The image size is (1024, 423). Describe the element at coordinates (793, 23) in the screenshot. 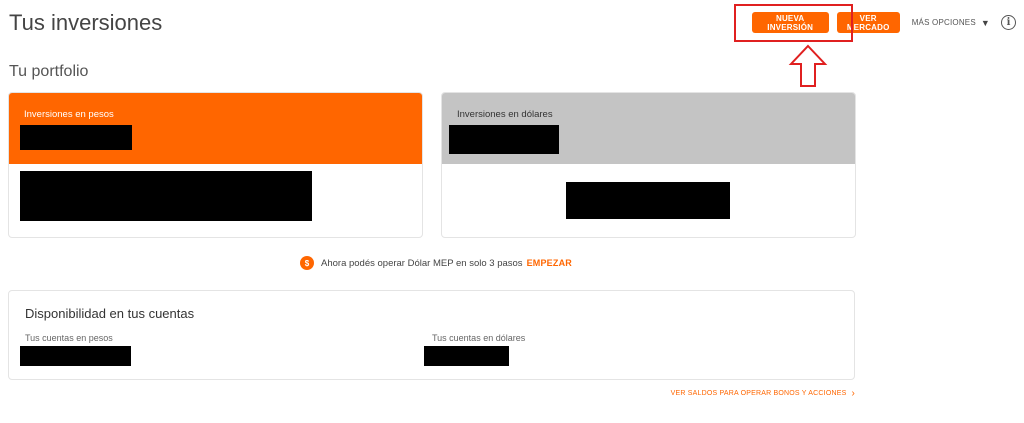

I see `annotation-highlight-box` at that location.